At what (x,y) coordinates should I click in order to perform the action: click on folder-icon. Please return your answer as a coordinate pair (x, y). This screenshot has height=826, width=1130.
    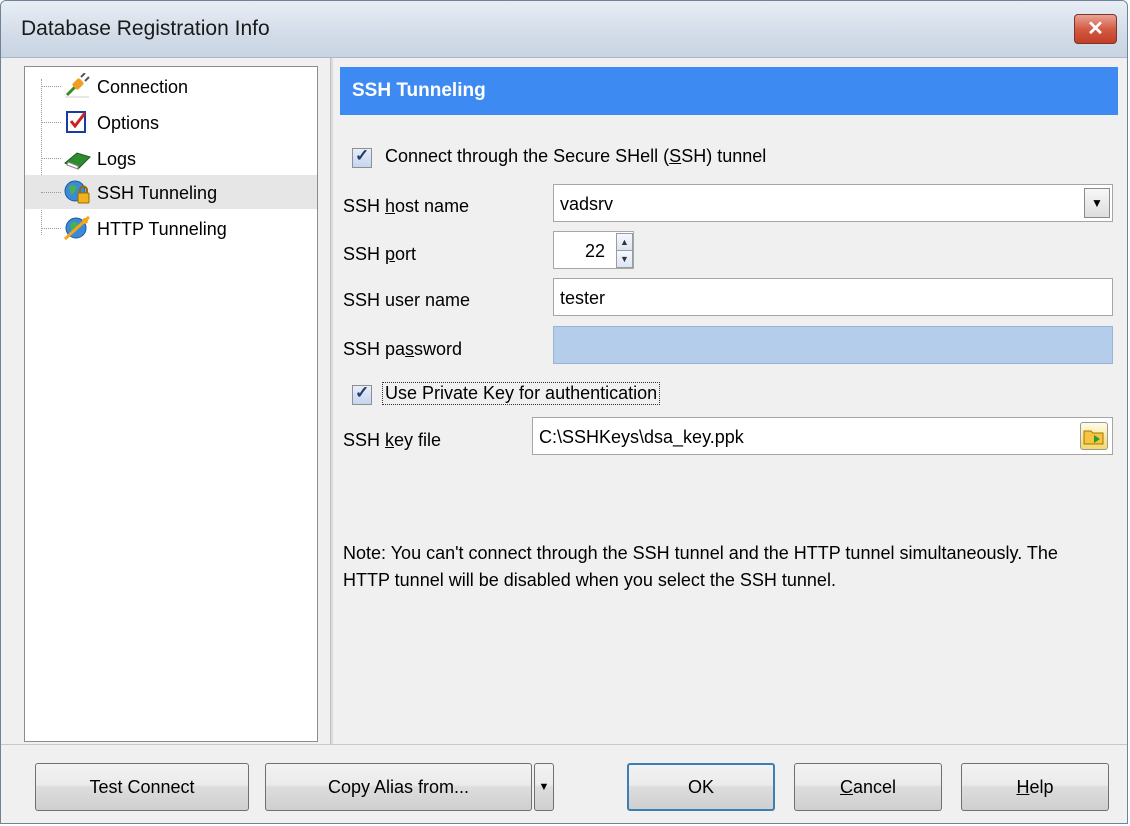
    Looking at the image, I should click on (1093, 437).